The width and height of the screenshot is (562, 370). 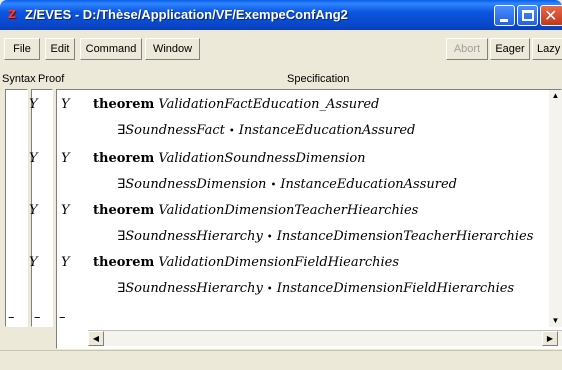 I want to click on maximize-icon, so click(x=528, y=15).